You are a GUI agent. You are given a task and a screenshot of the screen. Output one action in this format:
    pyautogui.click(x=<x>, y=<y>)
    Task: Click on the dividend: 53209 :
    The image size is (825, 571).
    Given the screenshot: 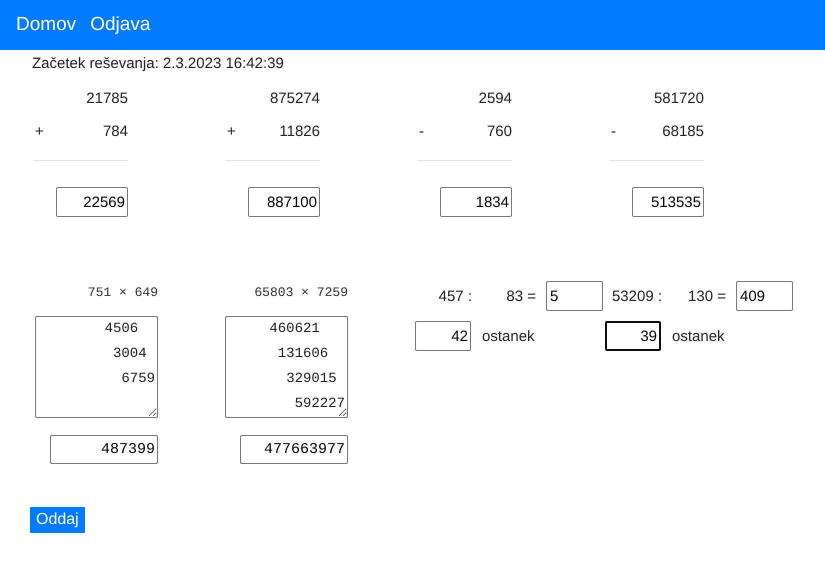 What is the action you would take?
    pyautogui.click(x=636, y=296)
    